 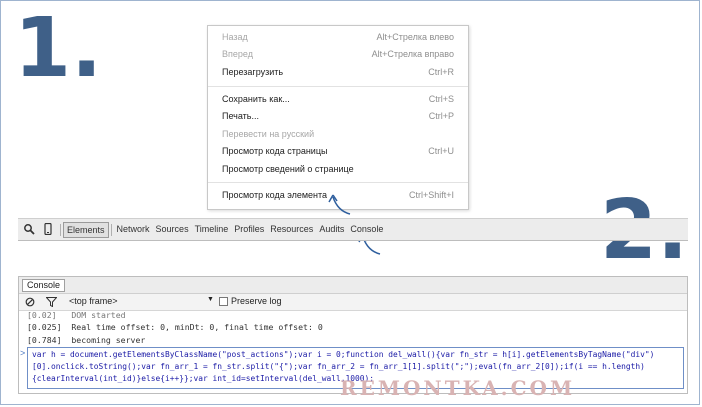 I want to click on preserve-log-checkbox, so click(x=223, y=301).